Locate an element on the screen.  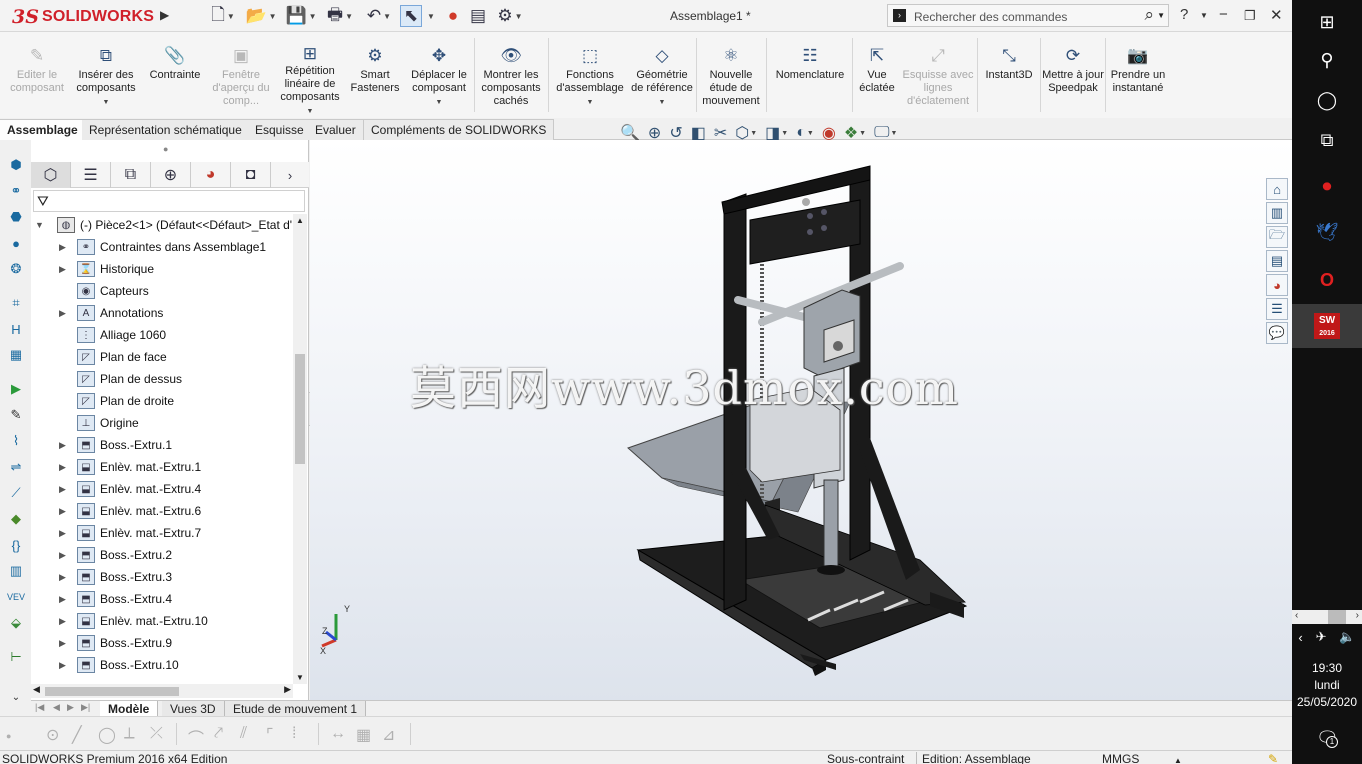
save-button: 💾 ▼ is located at coordinates (301, 16).